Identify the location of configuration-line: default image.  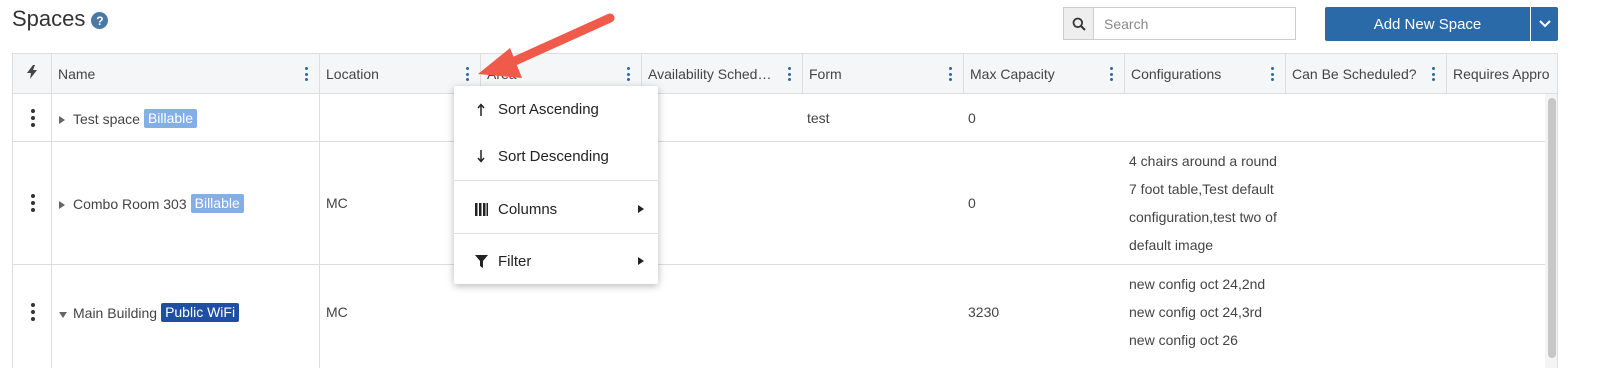
(1171, 245).